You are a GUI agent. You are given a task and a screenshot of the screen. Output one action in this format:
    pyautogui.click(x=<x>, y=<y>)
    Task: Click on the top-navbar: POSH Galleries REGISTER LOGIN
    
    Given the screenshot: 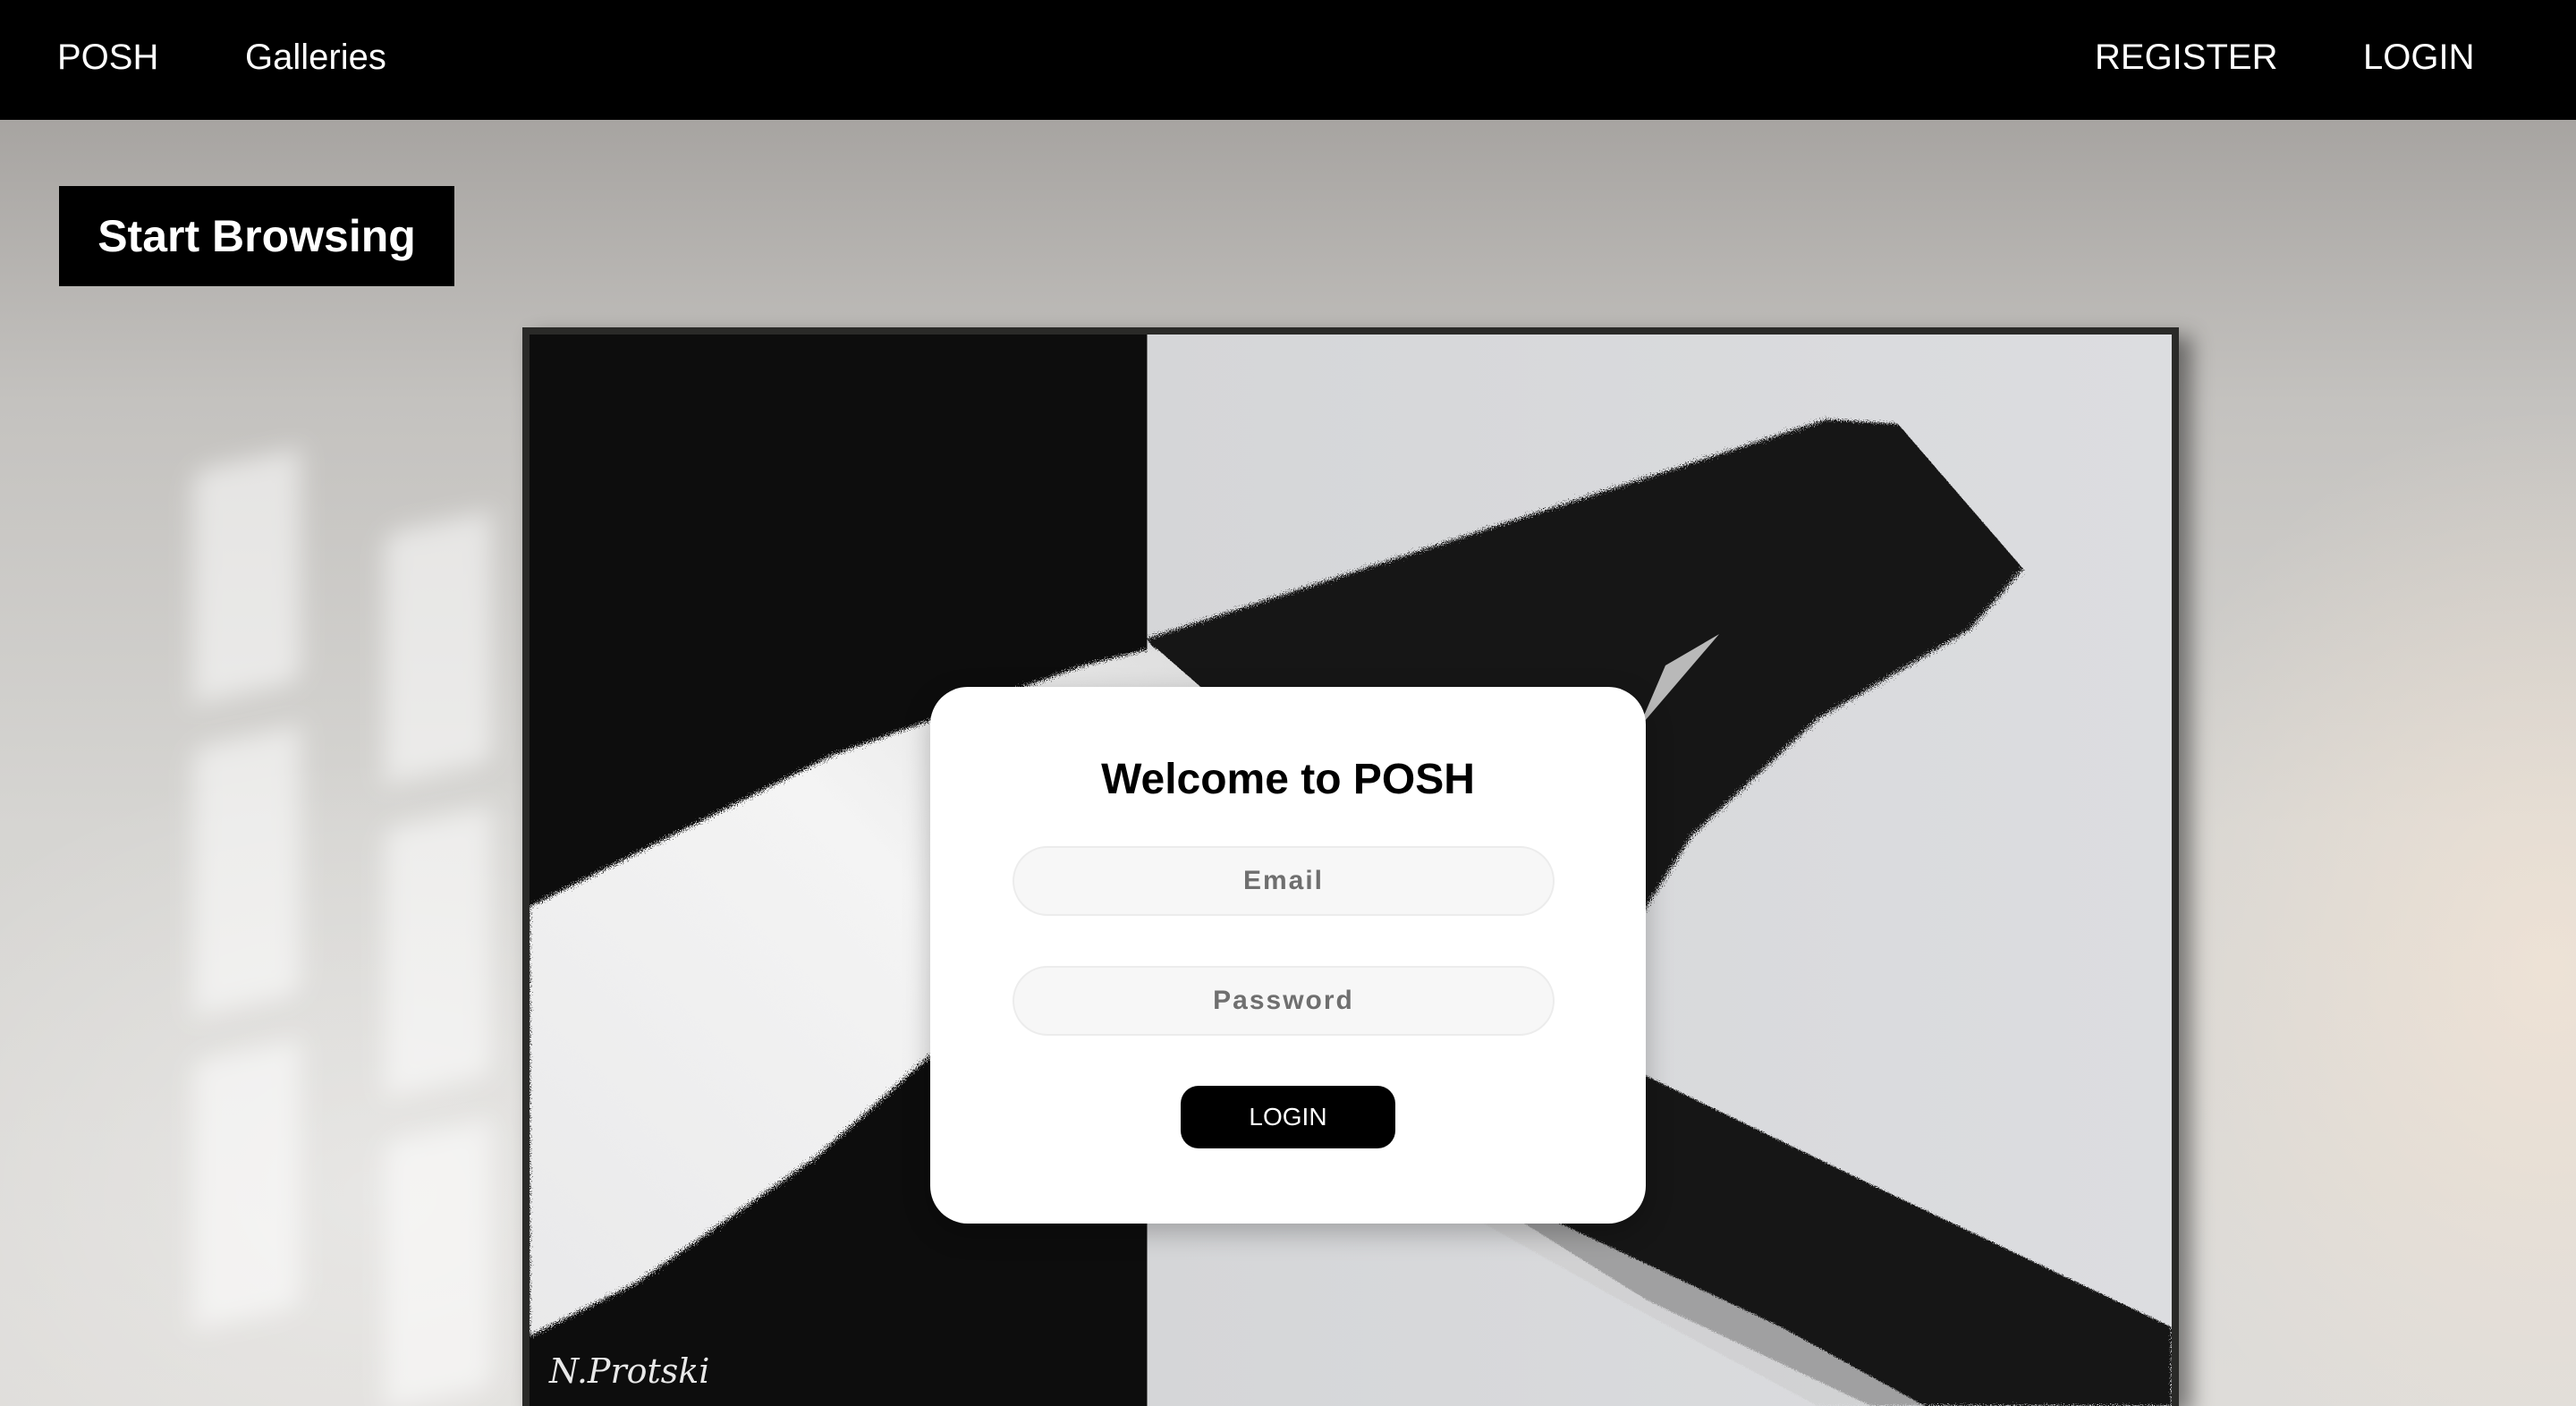 What is the action you would take?
    pyautogui.click(x=1288, y=60)
    